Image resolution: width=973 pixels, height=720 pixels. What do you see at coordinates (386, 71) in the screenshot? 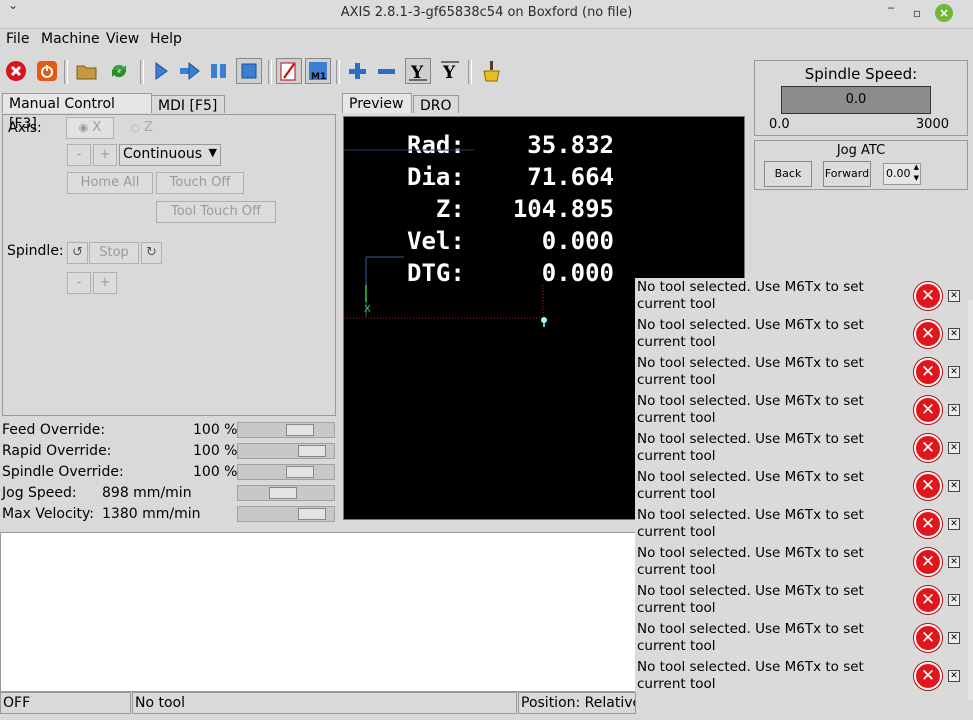
I see `zoom-out-icon` at bounding box center [386, 71].